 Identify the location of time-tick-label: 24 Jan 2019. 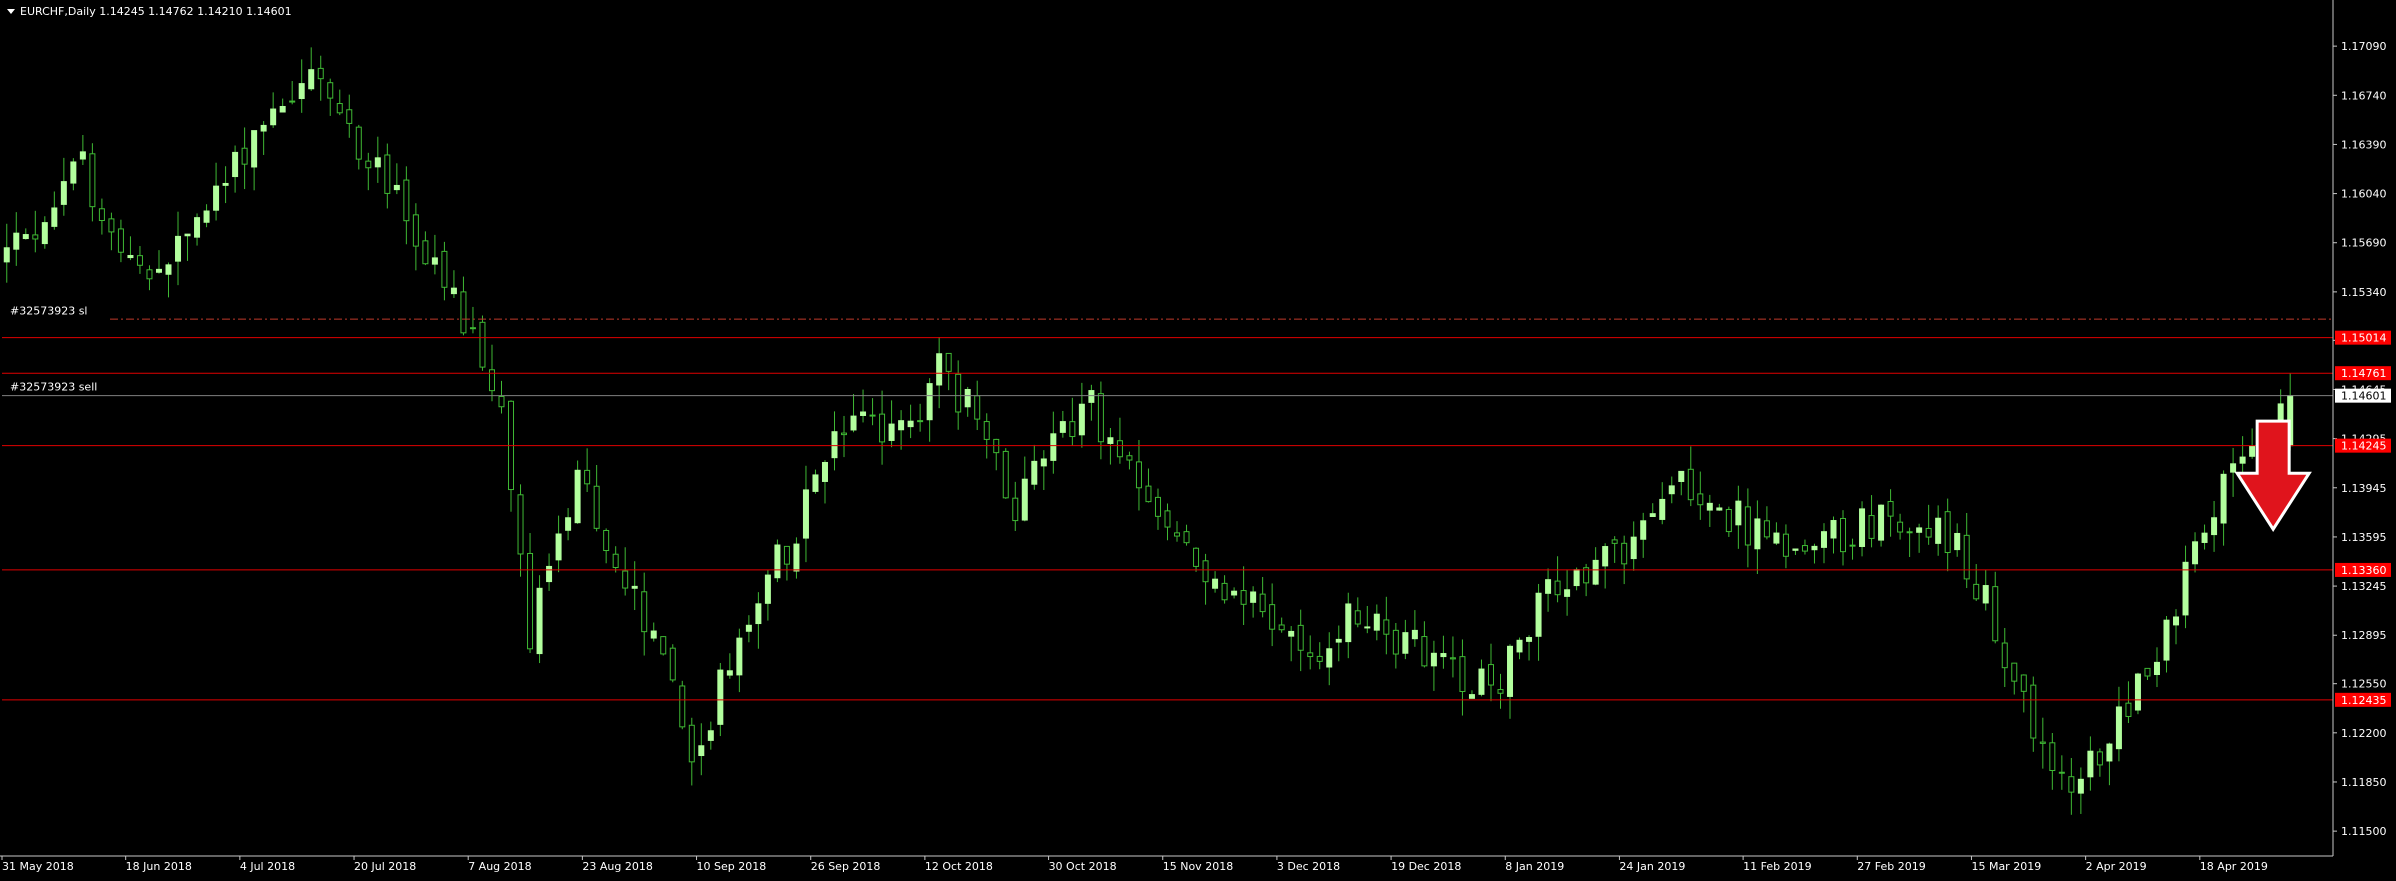
(1652, 866).